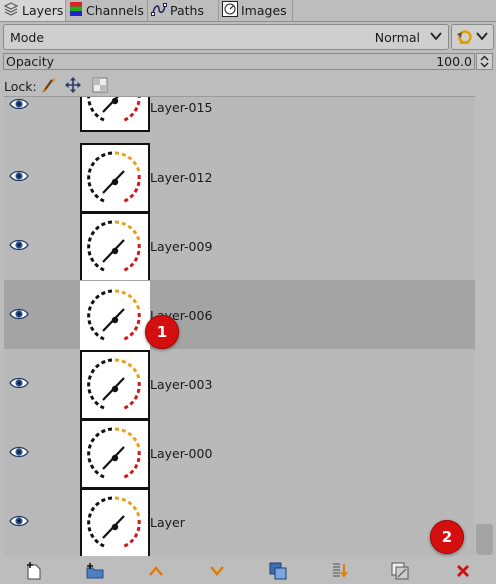 The height and width of the screenshot is (584, 496). I want to click on layer-row: Layer, so click(239, 522).